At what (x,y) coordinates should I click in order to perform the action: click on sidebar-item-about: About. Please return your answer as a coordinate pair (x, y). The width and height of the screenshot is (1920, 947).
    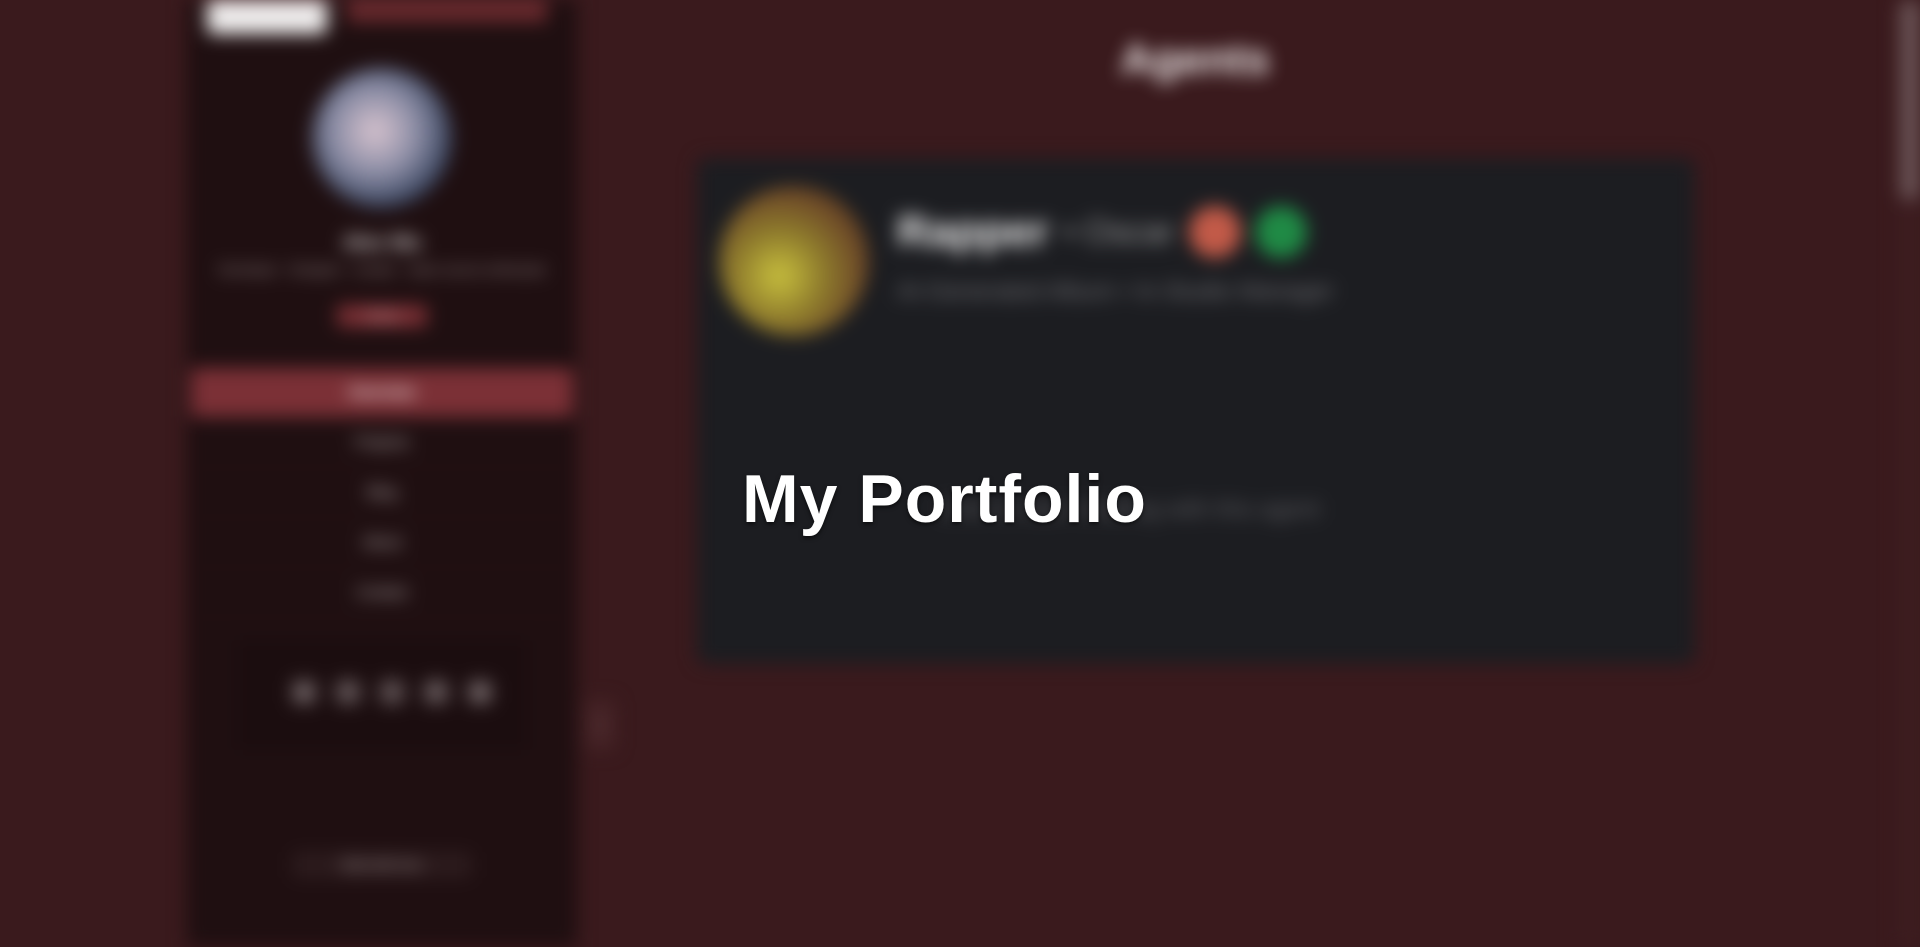
    Looking at the image, I should click on (382, 543).